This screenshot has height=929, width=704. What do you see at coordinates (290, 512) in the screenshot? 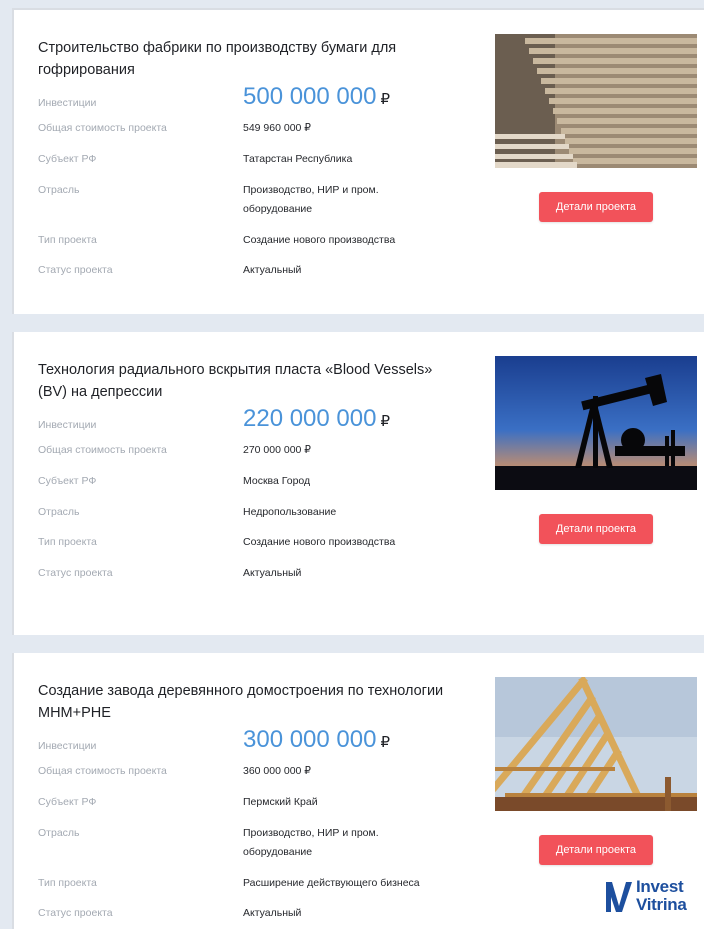
I see `industry-value: Недропользование` at bounding box center [290, 512].